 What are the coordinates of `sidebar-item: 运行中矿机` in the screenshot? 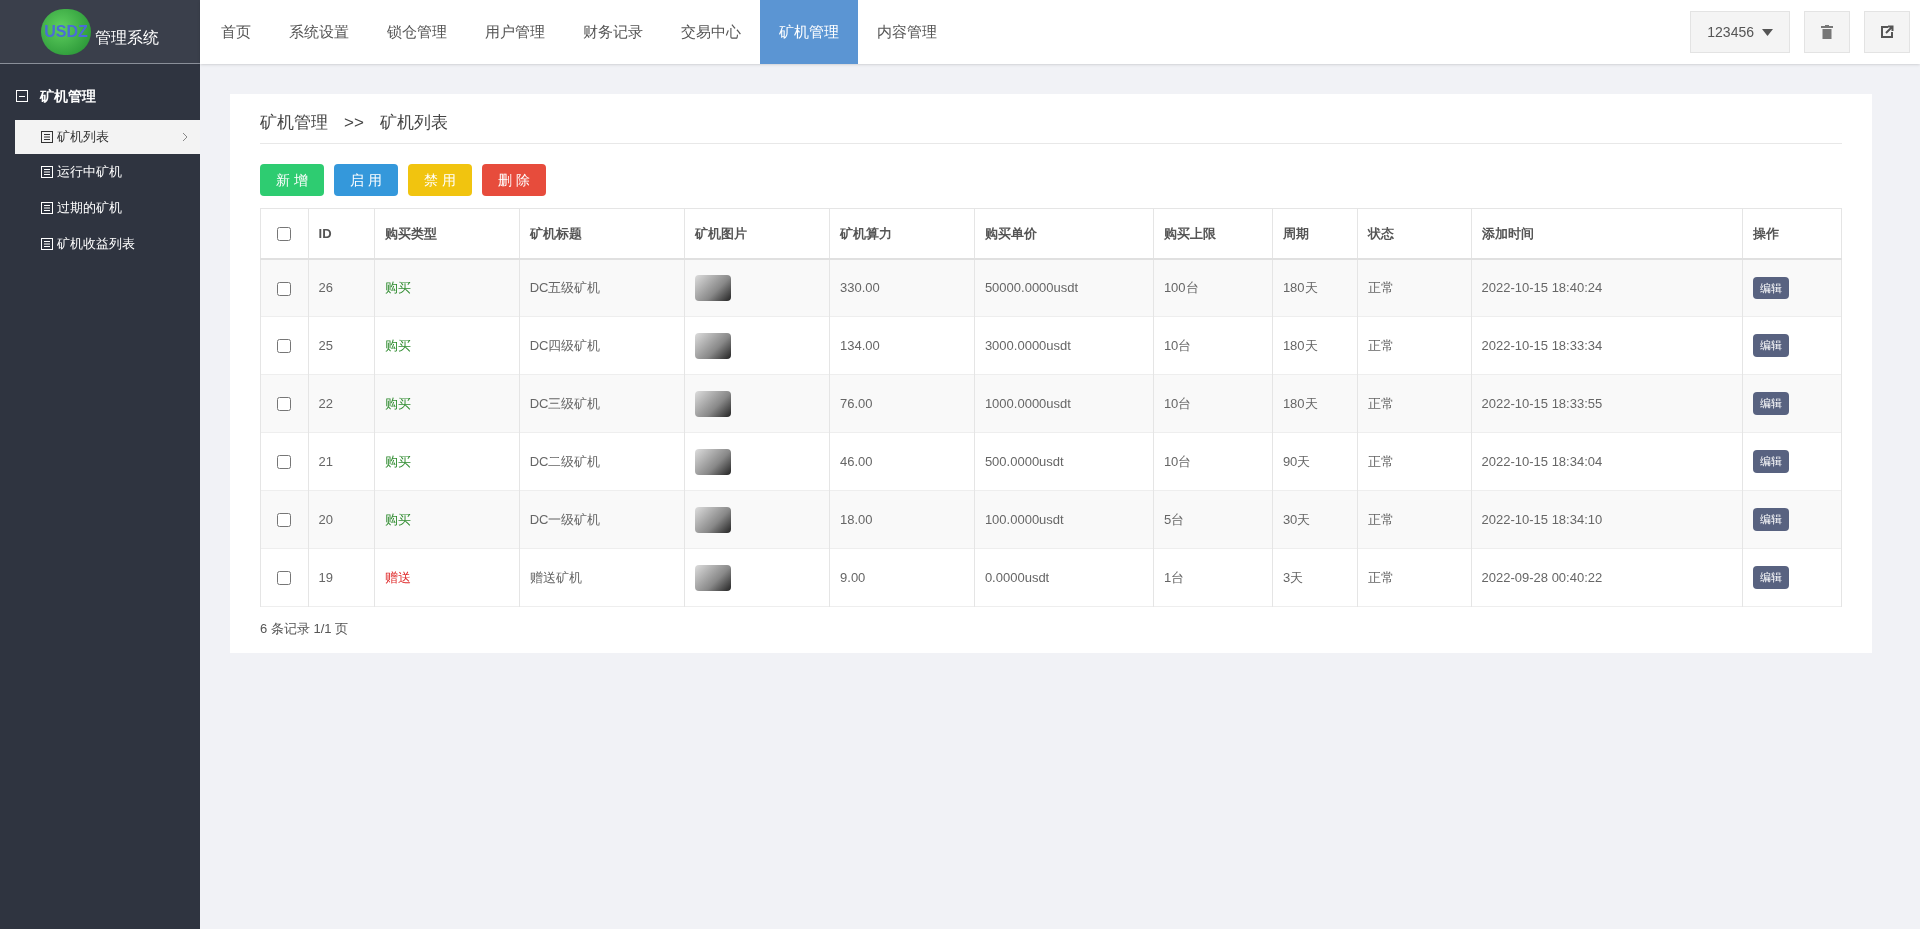 It's located at (107, 172).